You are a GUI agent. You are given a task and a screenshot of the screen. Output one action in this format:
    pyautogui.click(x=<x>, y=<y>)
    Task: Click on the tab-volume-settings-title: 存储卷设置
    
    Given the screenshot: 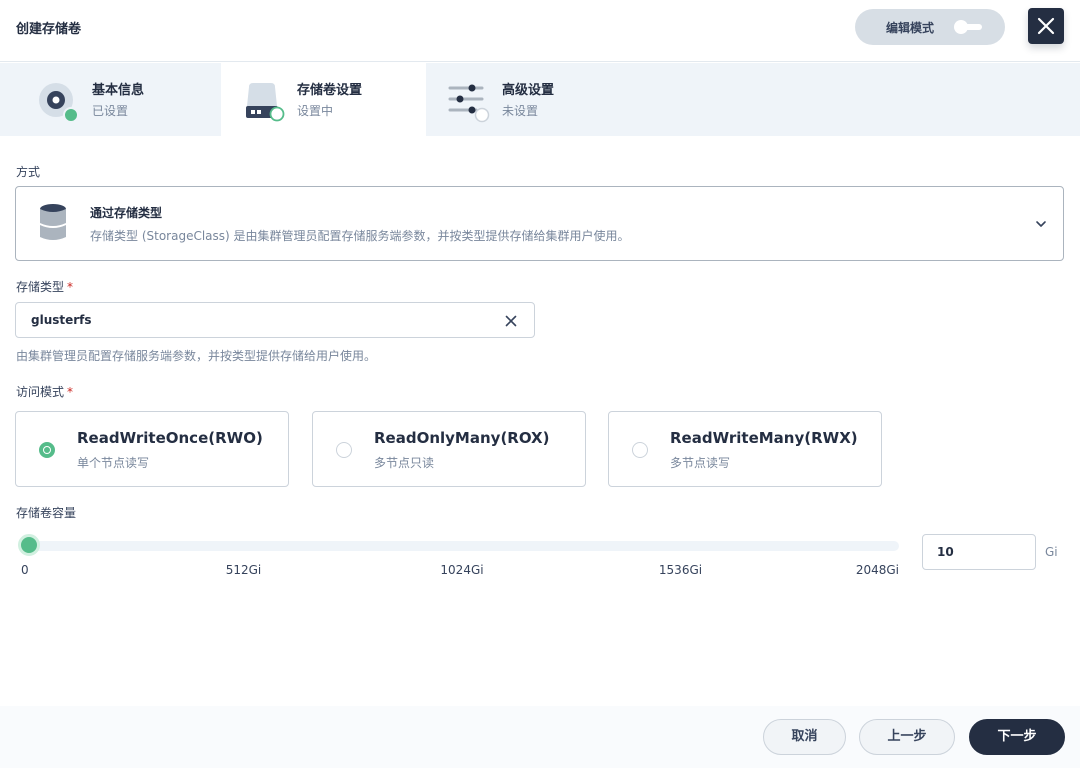 What is the action you would take?
    pyautogui.click(x=330, y=90)
    